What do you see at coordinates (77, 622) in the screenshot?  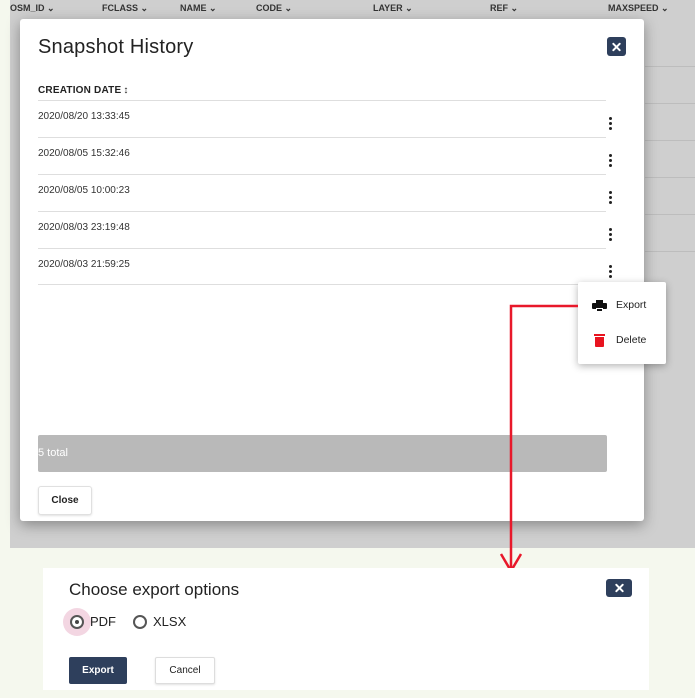 I see `radio-pdf` at bounding box center [77, 622].